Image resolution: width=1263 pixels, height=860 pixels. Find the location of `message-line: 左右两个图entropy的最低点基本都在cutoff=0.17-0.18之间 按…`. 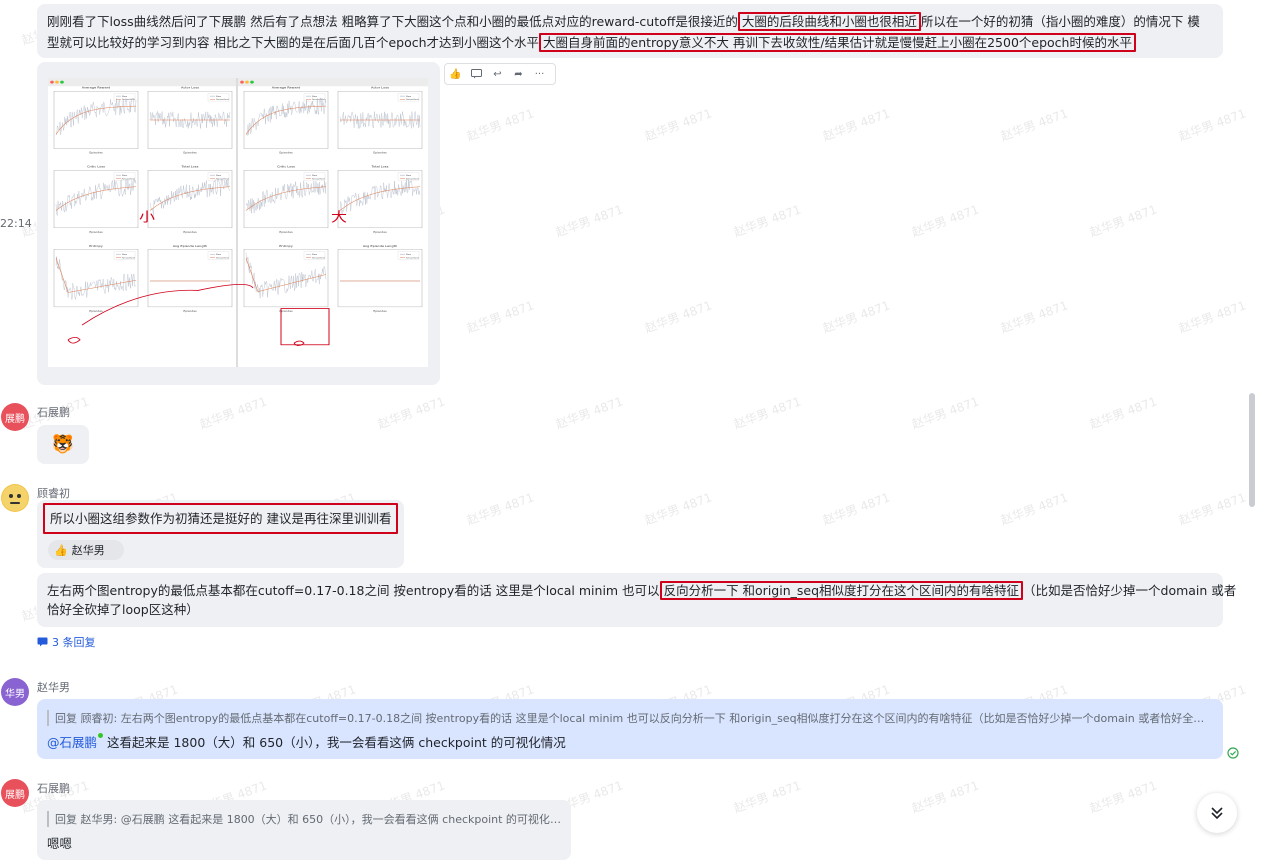

message-line: 左右两个图entropy的最低点基本都在cutoff=0.17-0.18之间 按… is located at coordinates (641, 590).